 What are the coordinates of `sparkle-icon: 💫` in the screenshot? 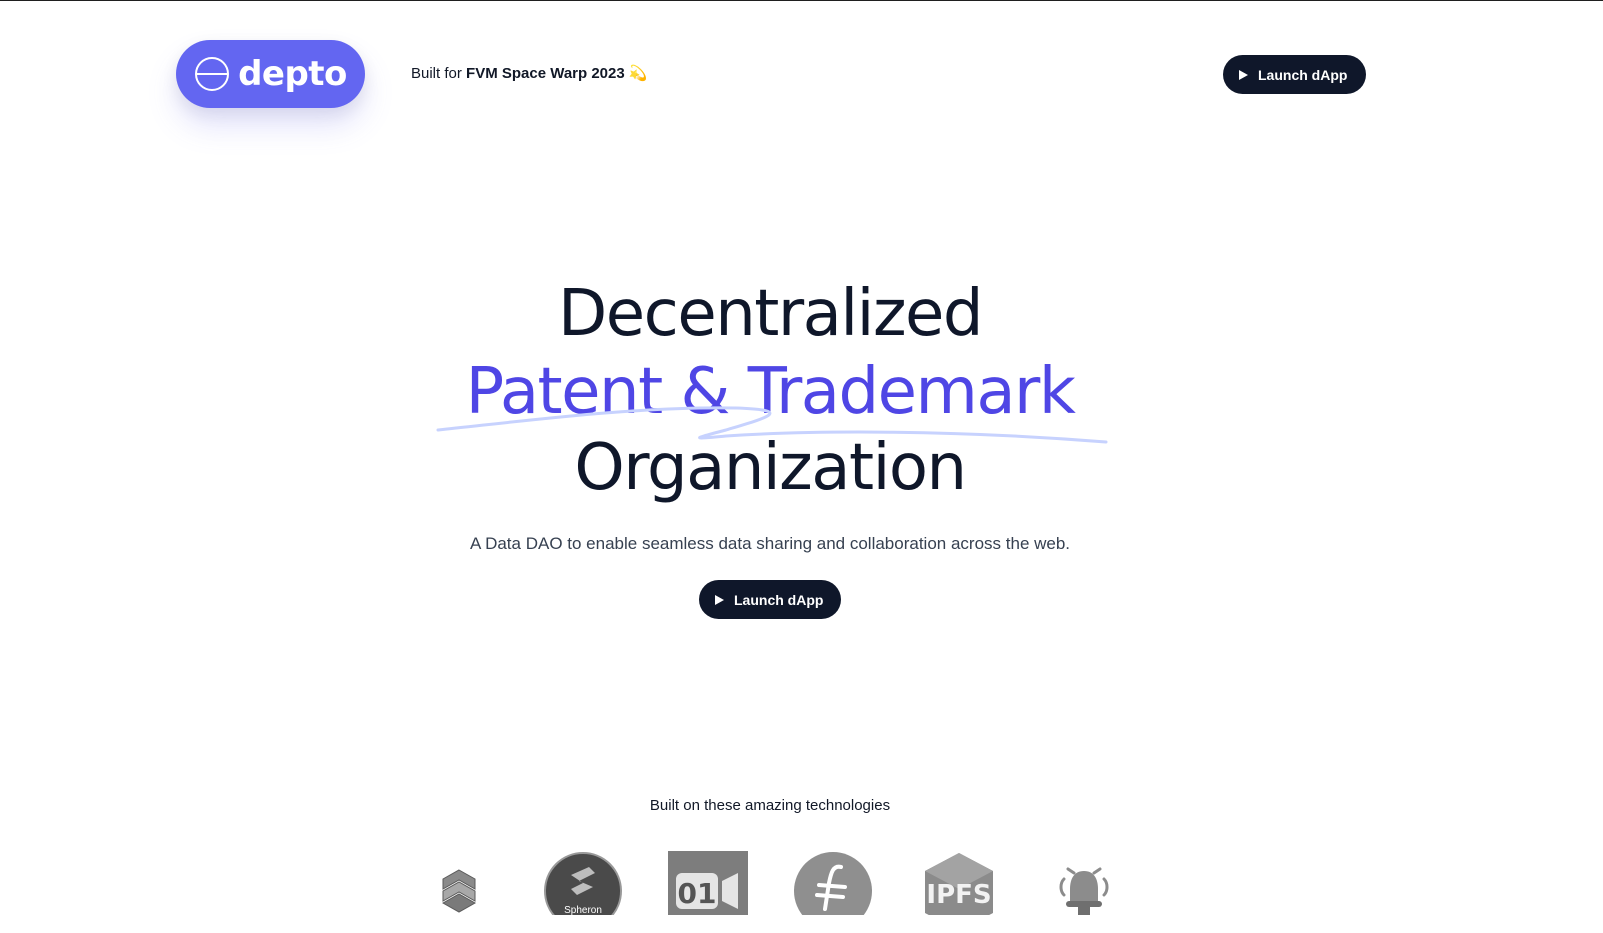 It's located at (638, 73).